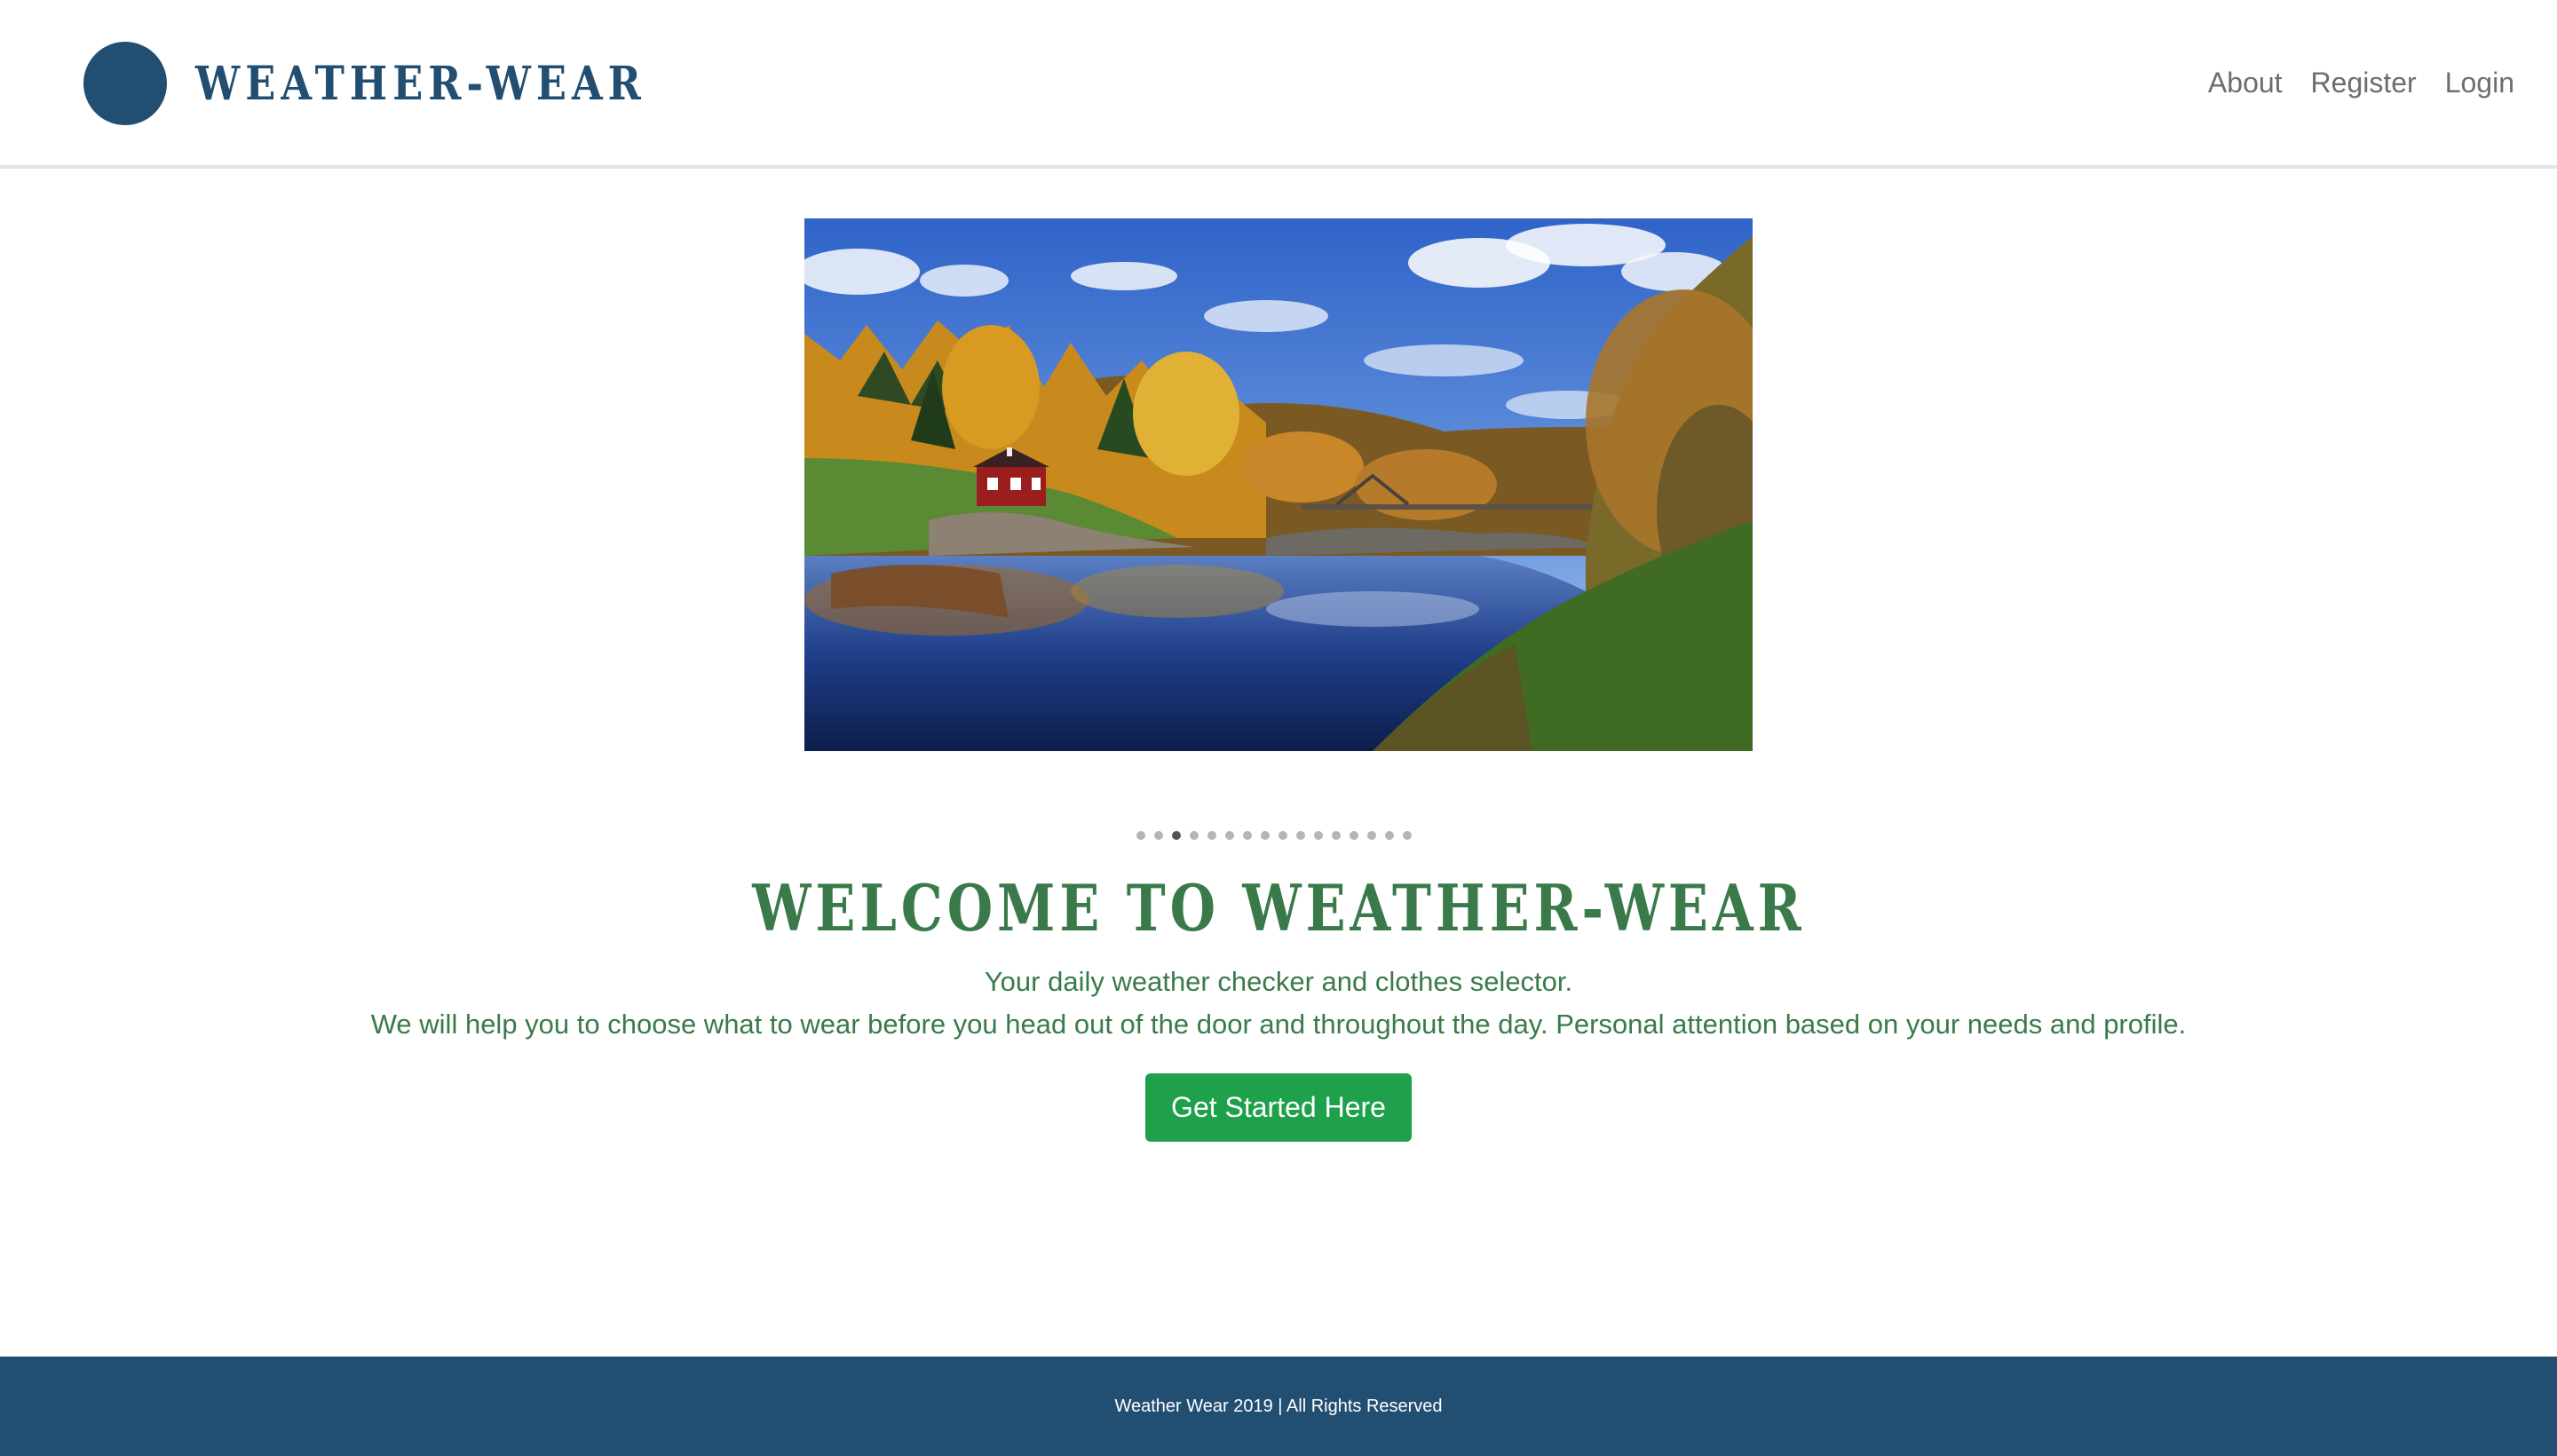  I want to click on site-footer: Weather Wear 2019 | All Rights Reserved, so click(1278, 1406).